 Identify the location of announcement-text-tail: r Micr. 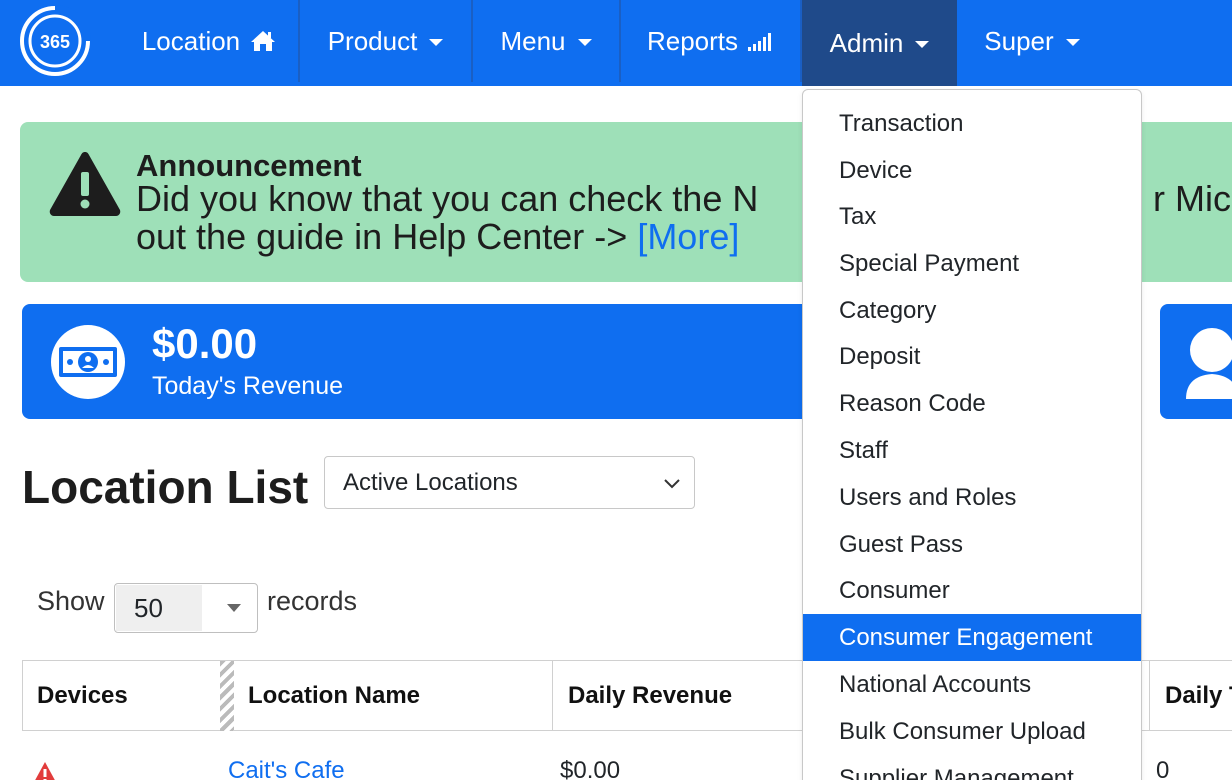
(1192, 198).